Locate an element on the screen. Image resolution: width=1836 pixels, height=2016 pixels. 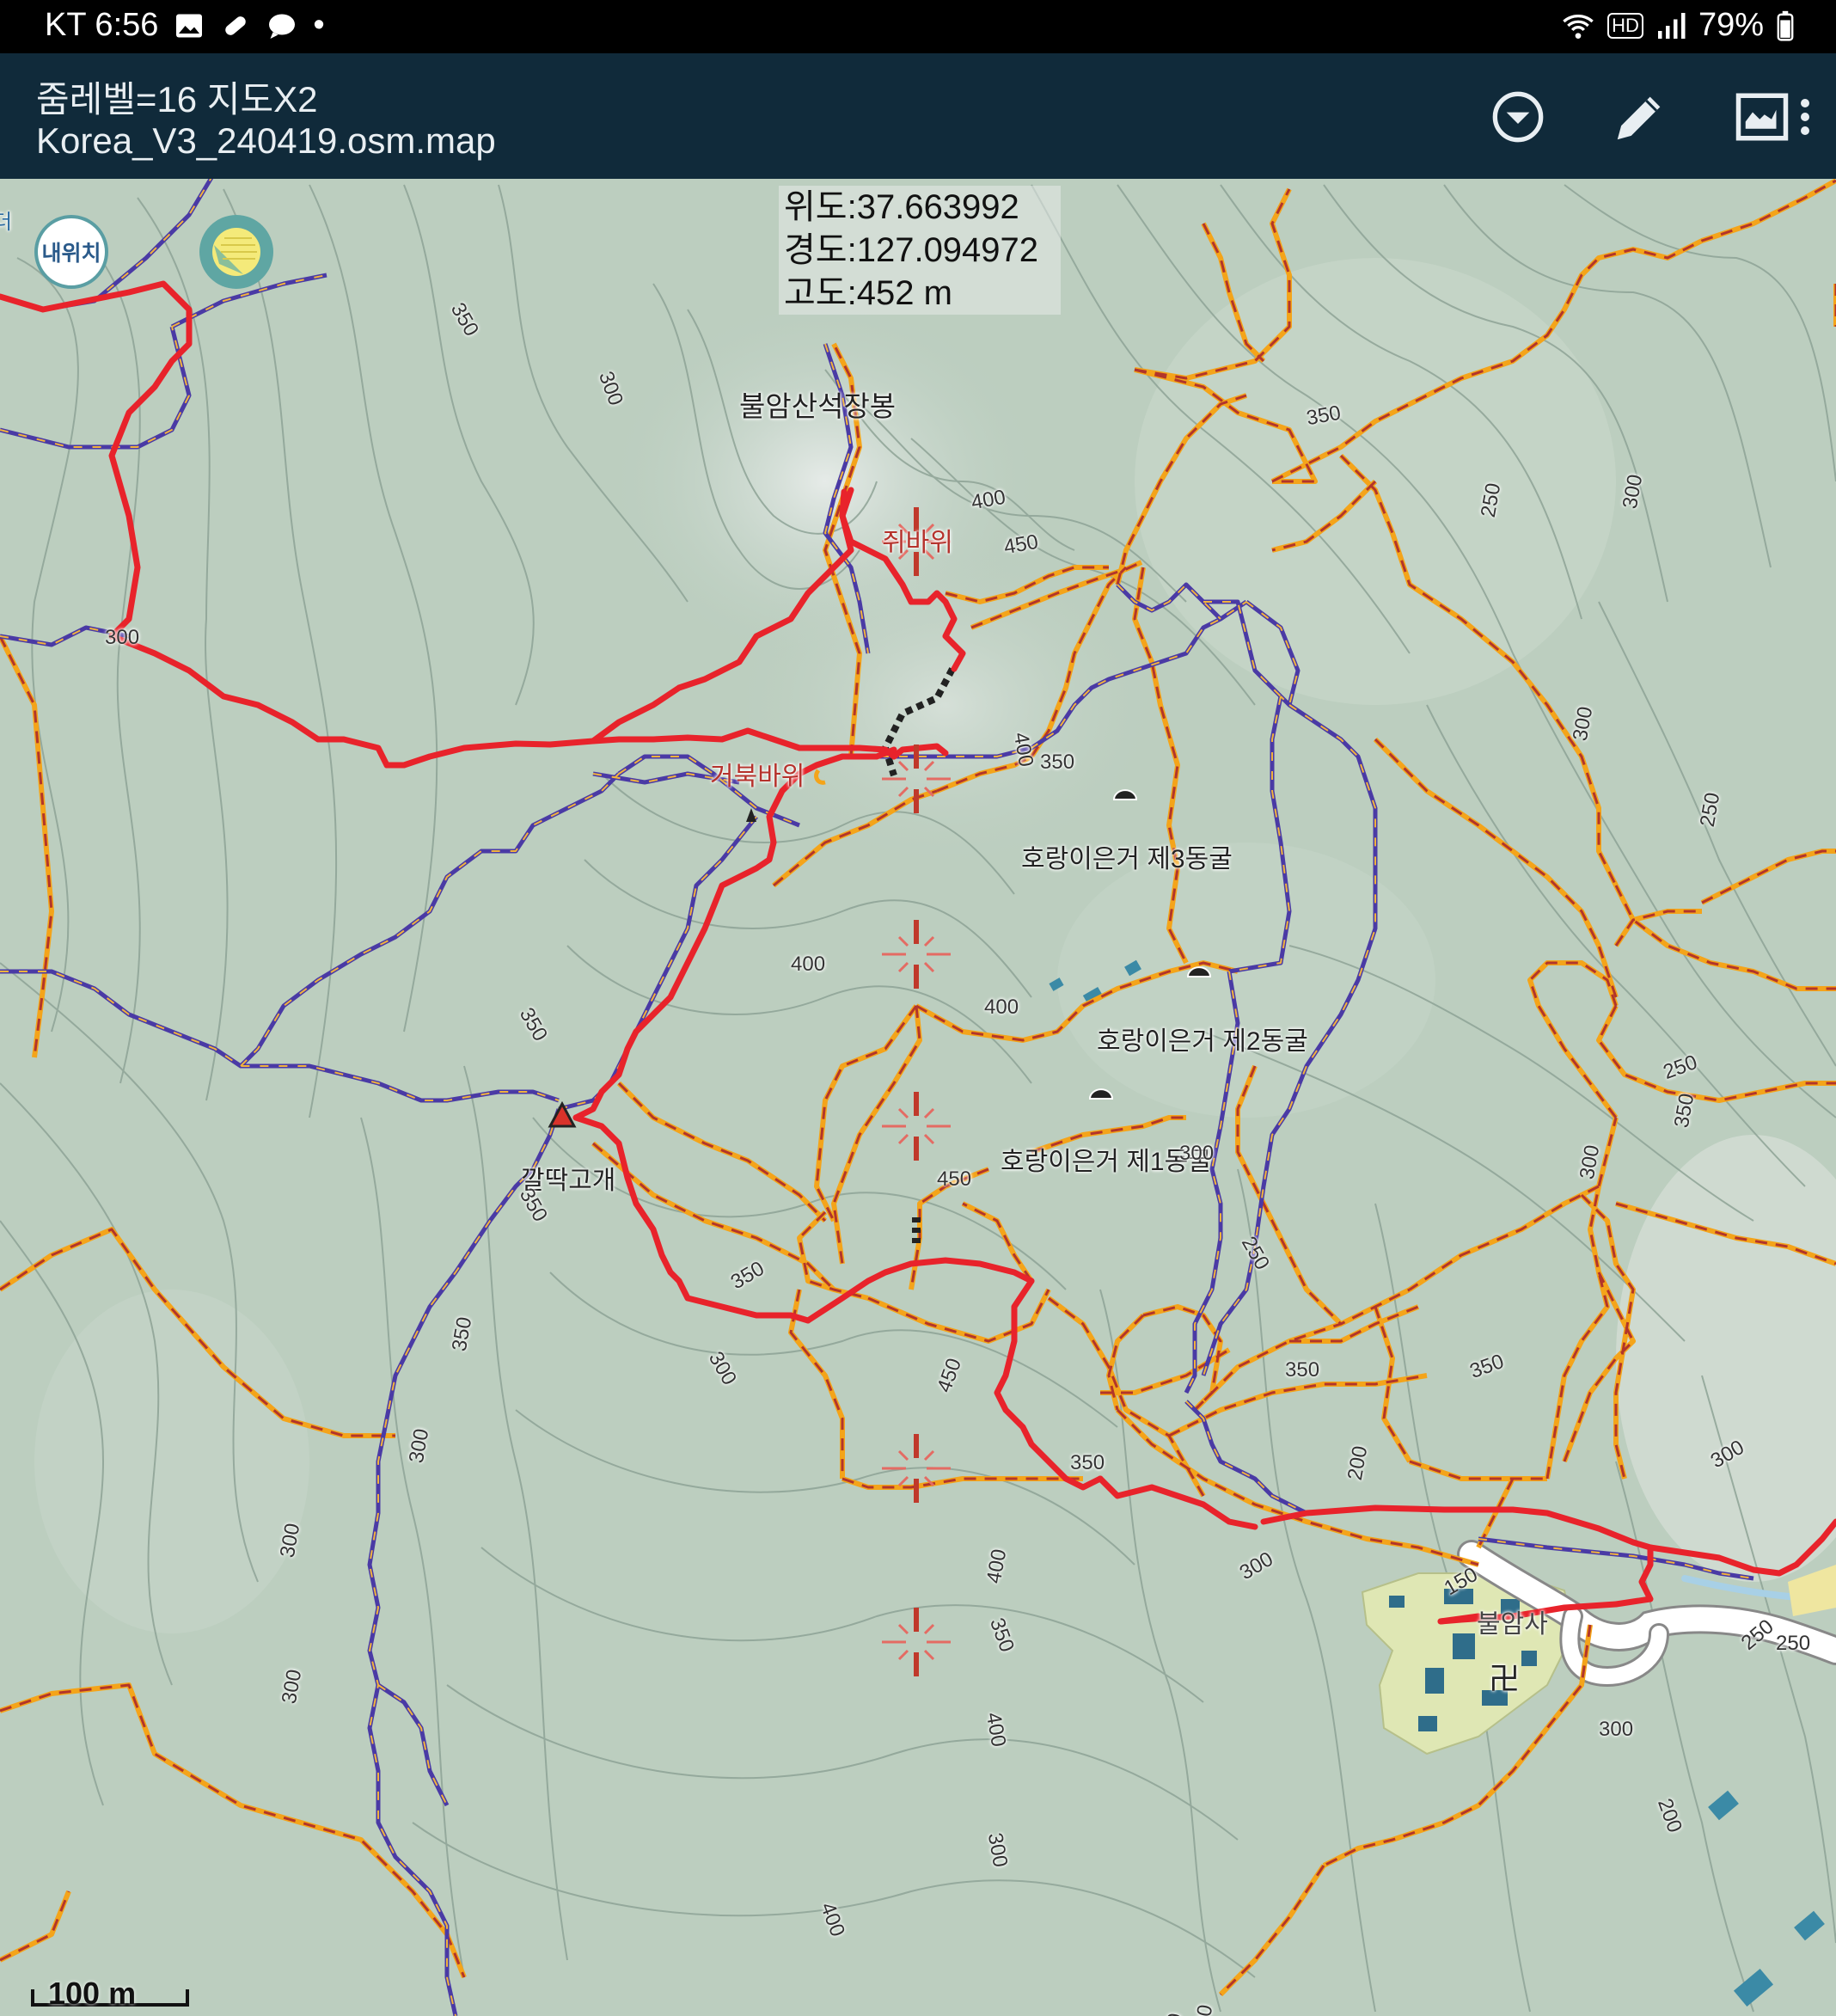
more-options-button is located at coordinates (1805, 117).